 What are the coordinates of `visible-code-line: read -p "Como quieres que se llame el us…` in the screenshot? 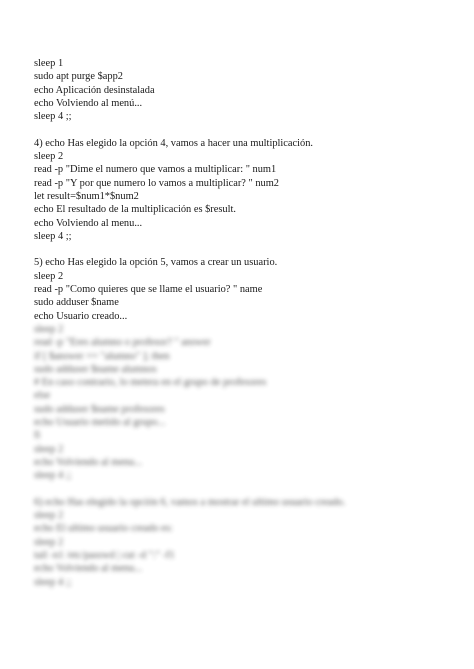 It's located at (148, 290).